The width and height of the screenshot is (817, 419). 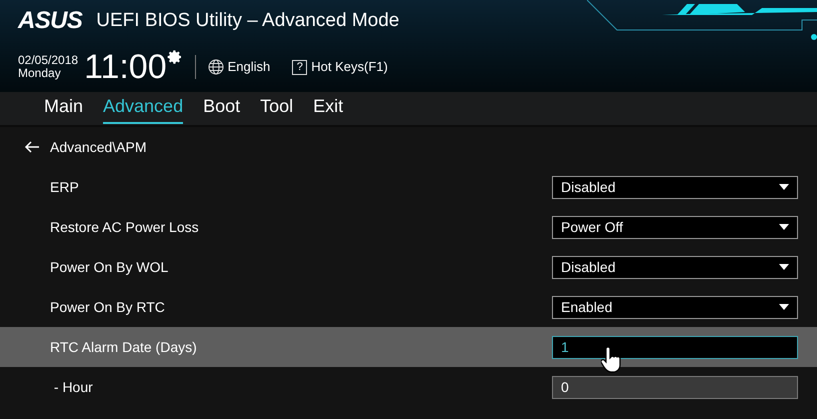 What do you see at coordinates (143, 108) in the screenshot?
I see `tab: Advanced` at bounding box center [143, 108].